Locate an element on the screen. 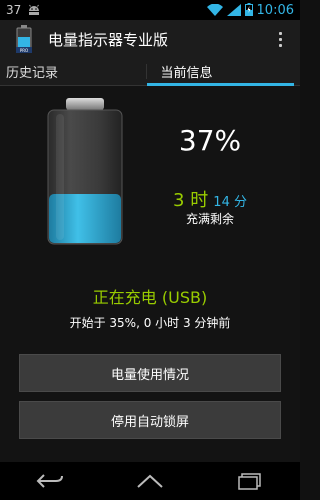 This screenshot has width=320, height=500. battery-usage-button: 电量使用情况 is located at coordinates (150, 373).